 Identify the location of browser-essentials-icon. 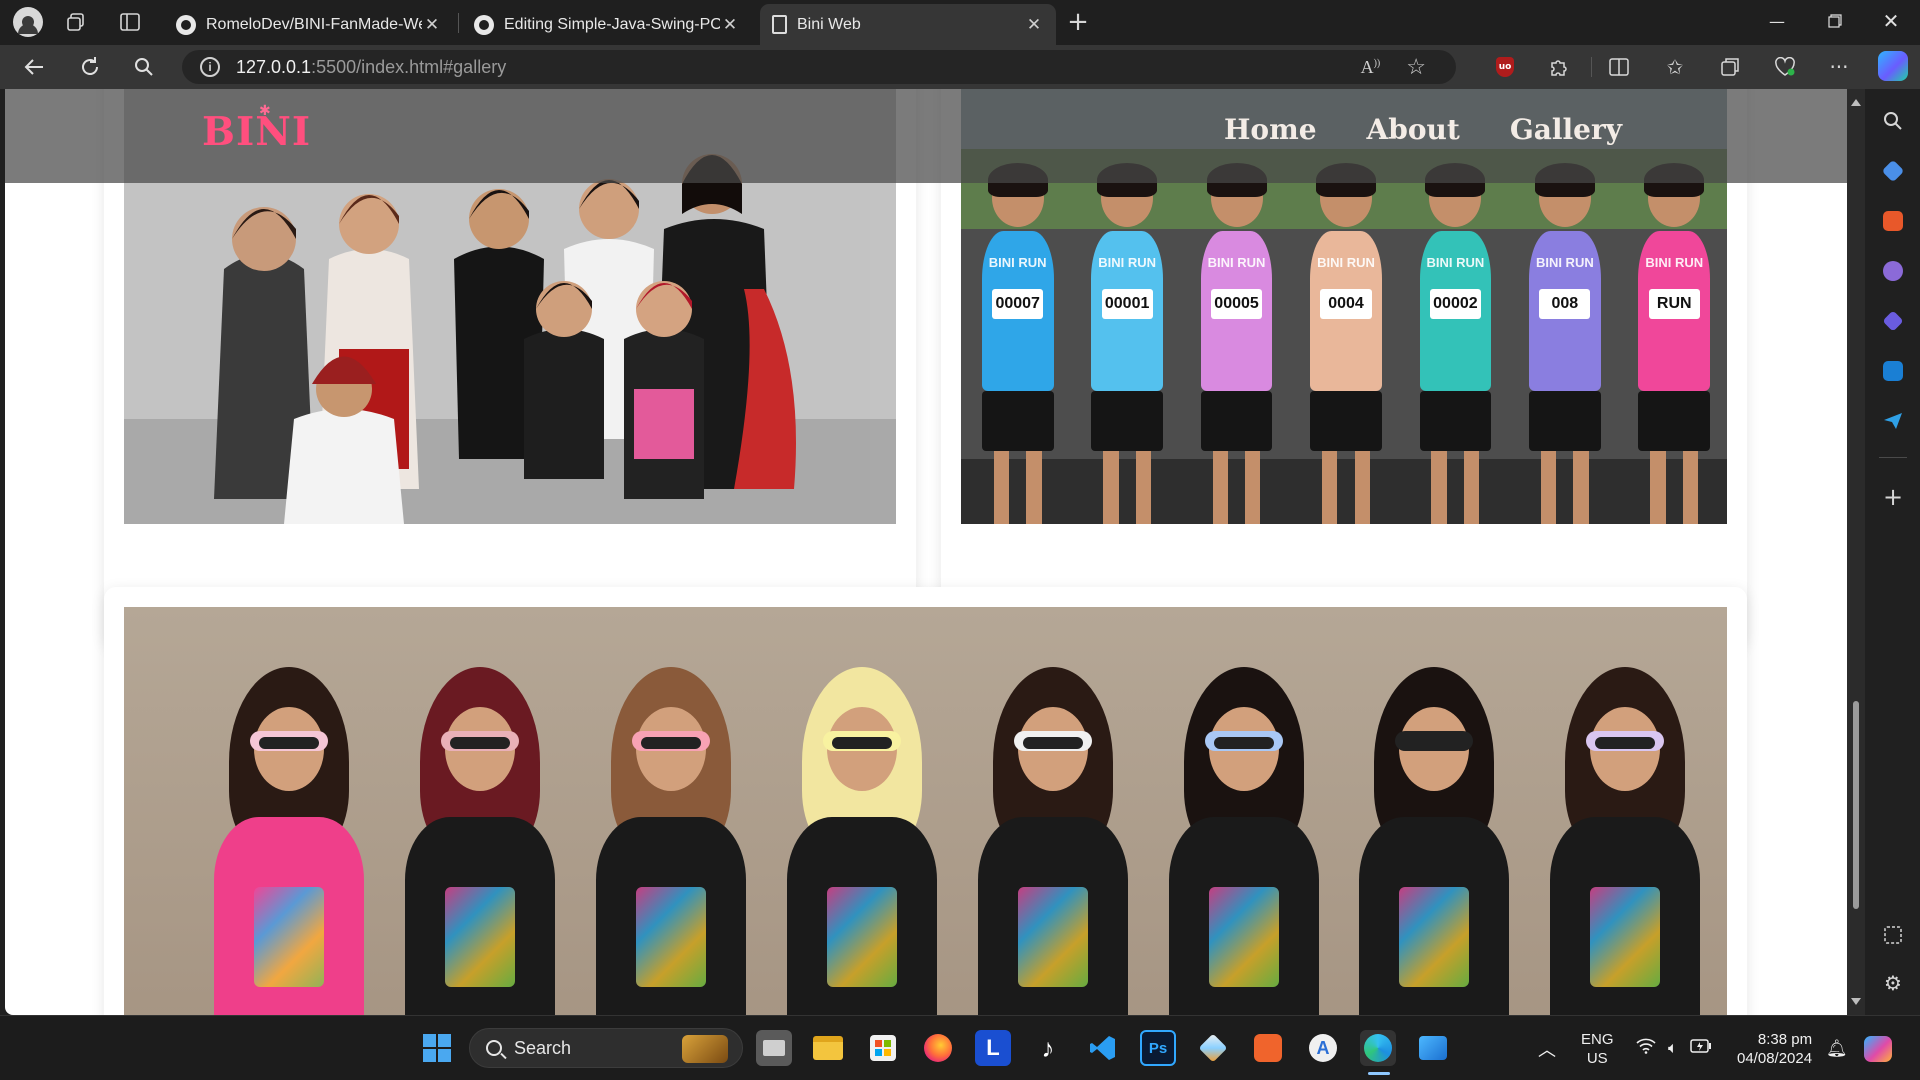
(1785, 67).